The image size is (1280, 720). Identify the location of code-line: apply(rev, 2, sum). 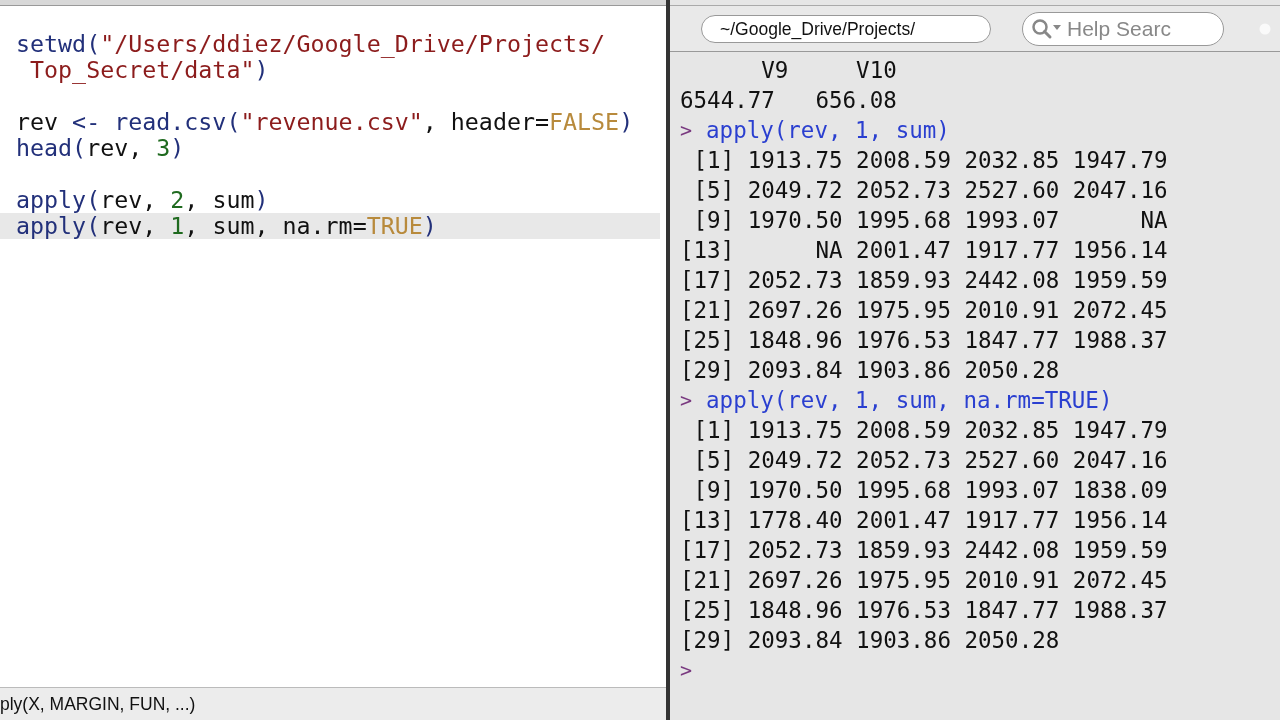
(142, 200).